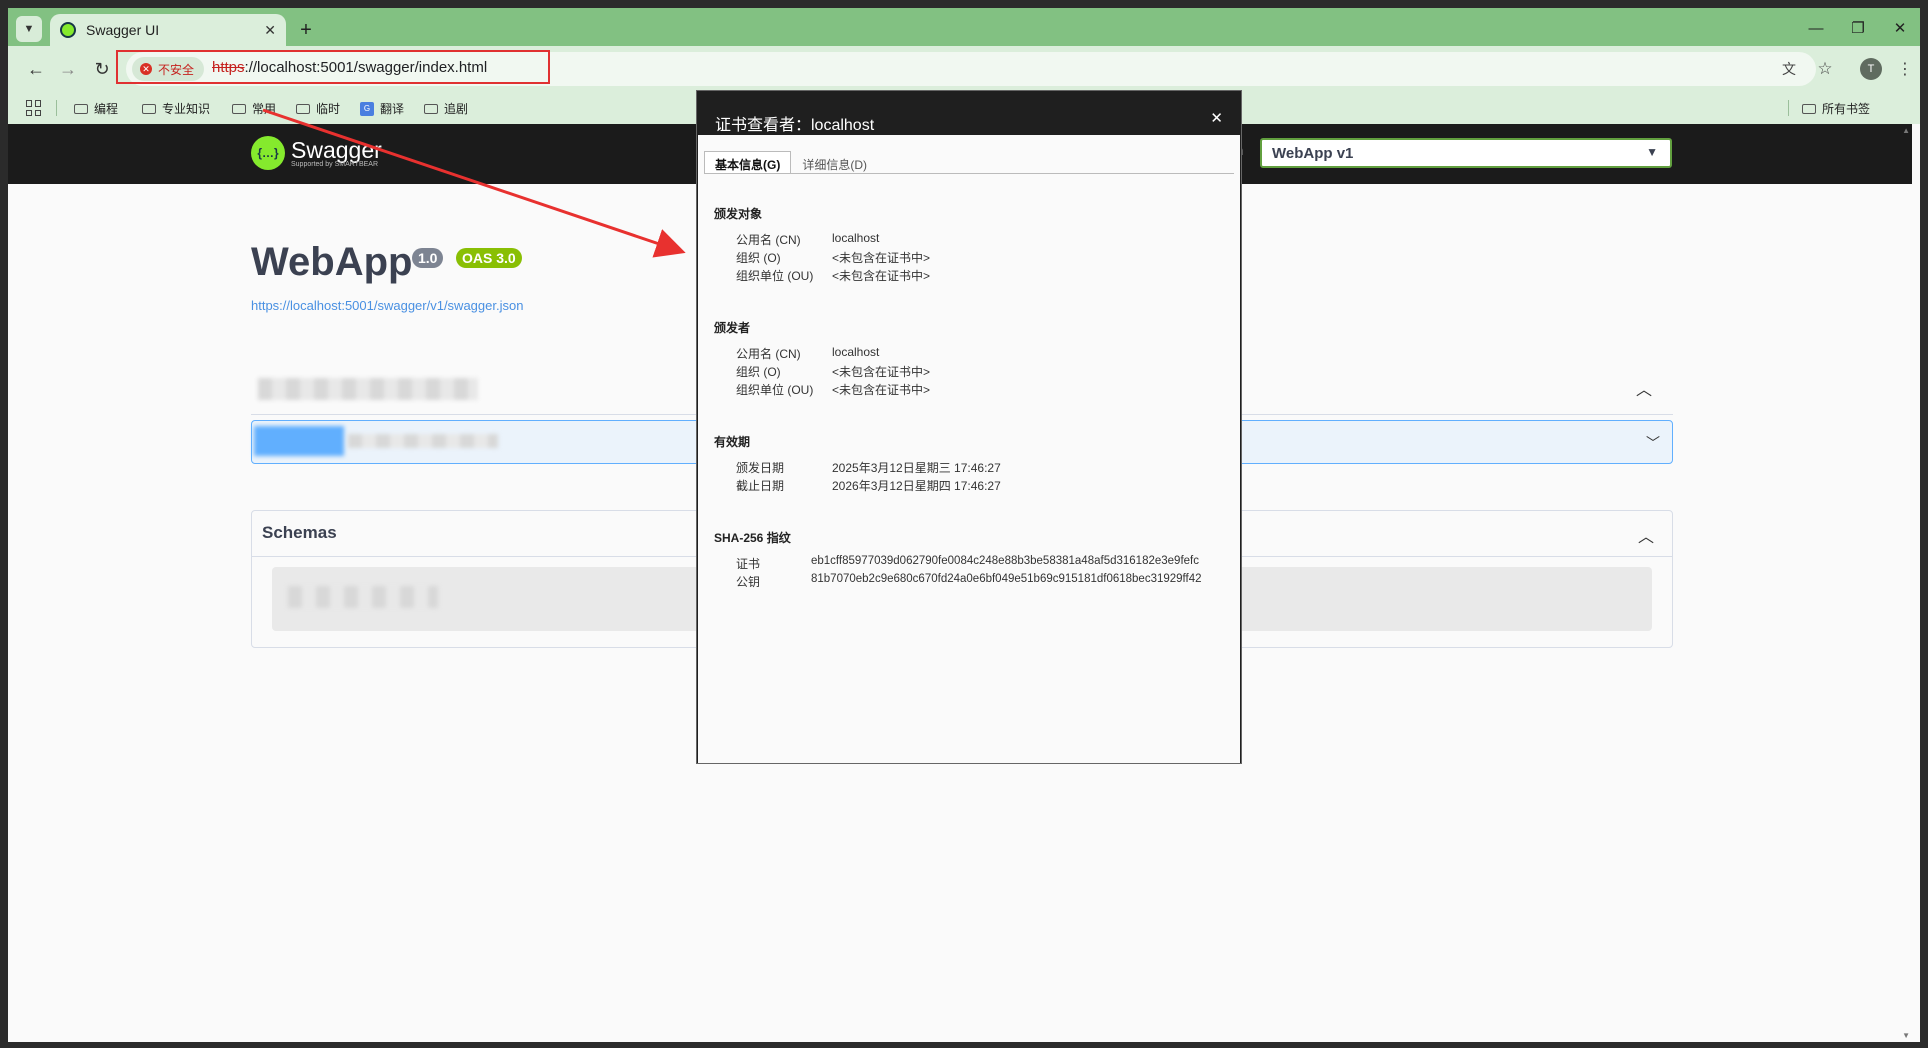 The width and height of the screenshot is (1928, 1048). What do you see at coordinates (1905, 69) in the screenshot?
I see `more-menu-icon: ⋮` at bounding box center [1905, 69].